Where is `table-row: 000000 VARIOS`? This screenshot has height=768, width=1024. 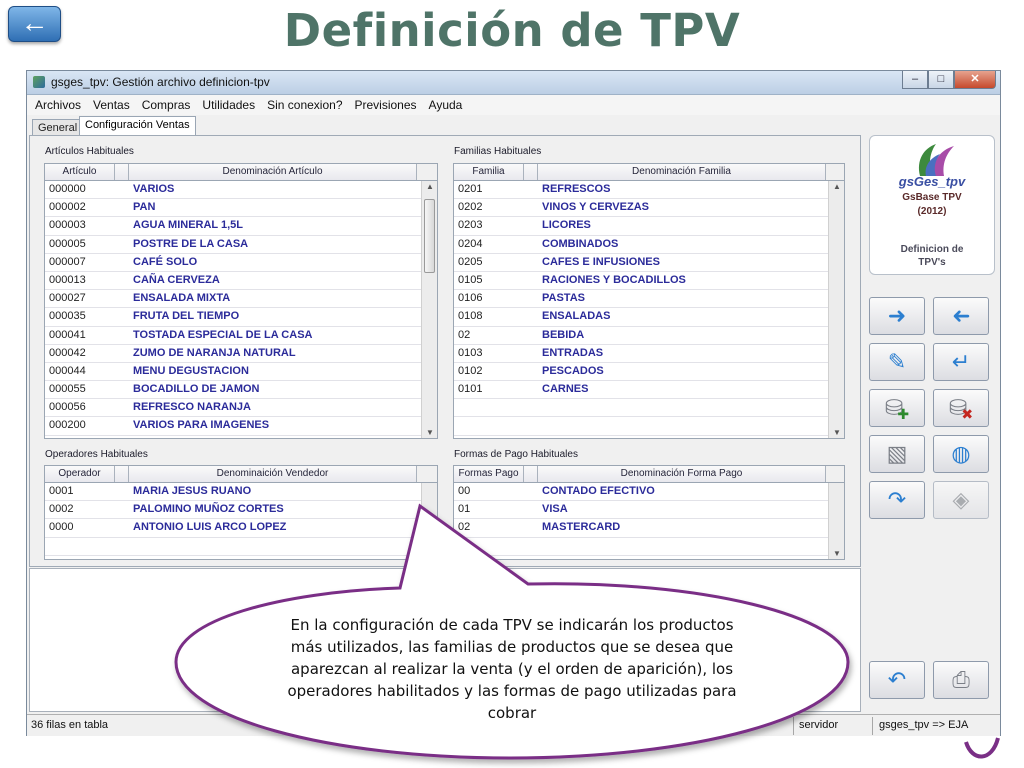 table-row: 000000 VARIOS is located at coordinates (241, 190).